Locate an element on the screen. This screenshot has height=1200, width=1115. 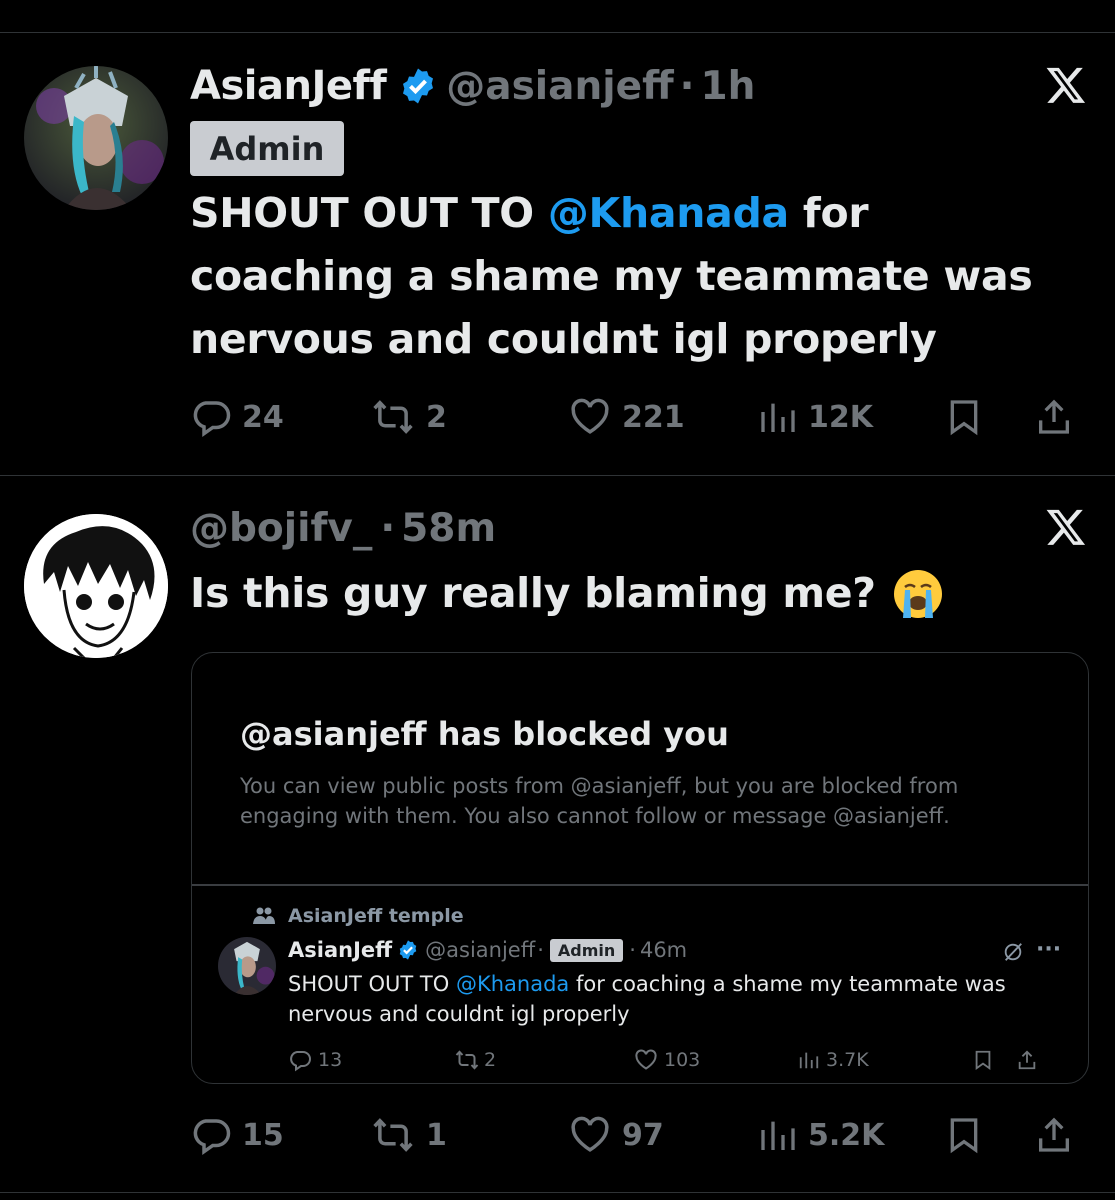
quoted-actions: 13 2 103 3.7K is located at coordinates (677, 1060).